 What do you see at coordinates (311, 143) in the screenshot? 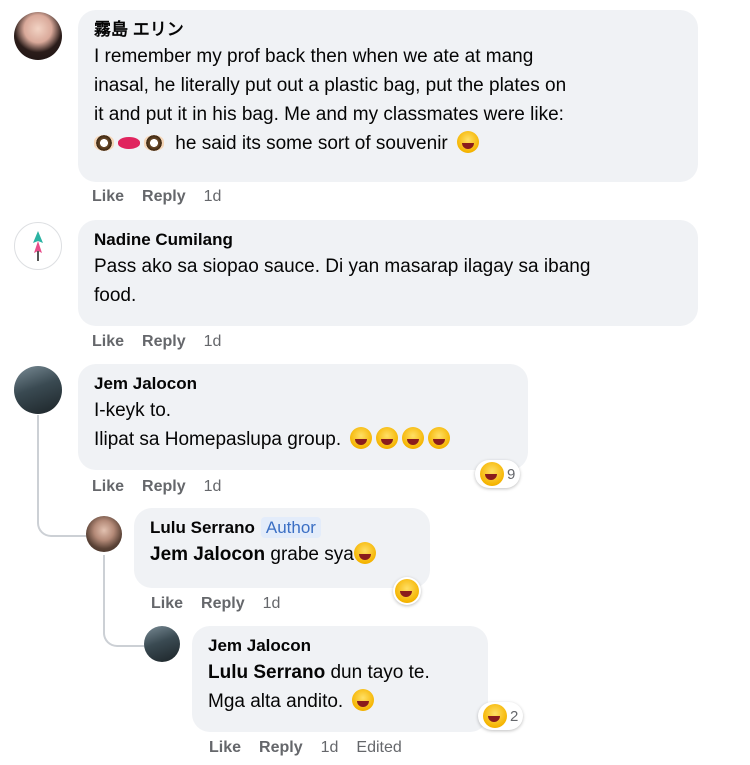
I see `comment-line-text: he said its some sort of souvenir` at bounding box center [311, 143].